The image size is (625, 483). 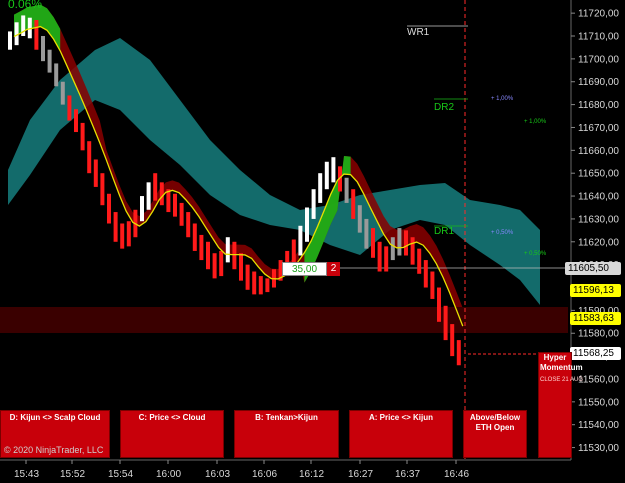 I want to click on x-tick-label: 16:00, so click(x=168, y=474).